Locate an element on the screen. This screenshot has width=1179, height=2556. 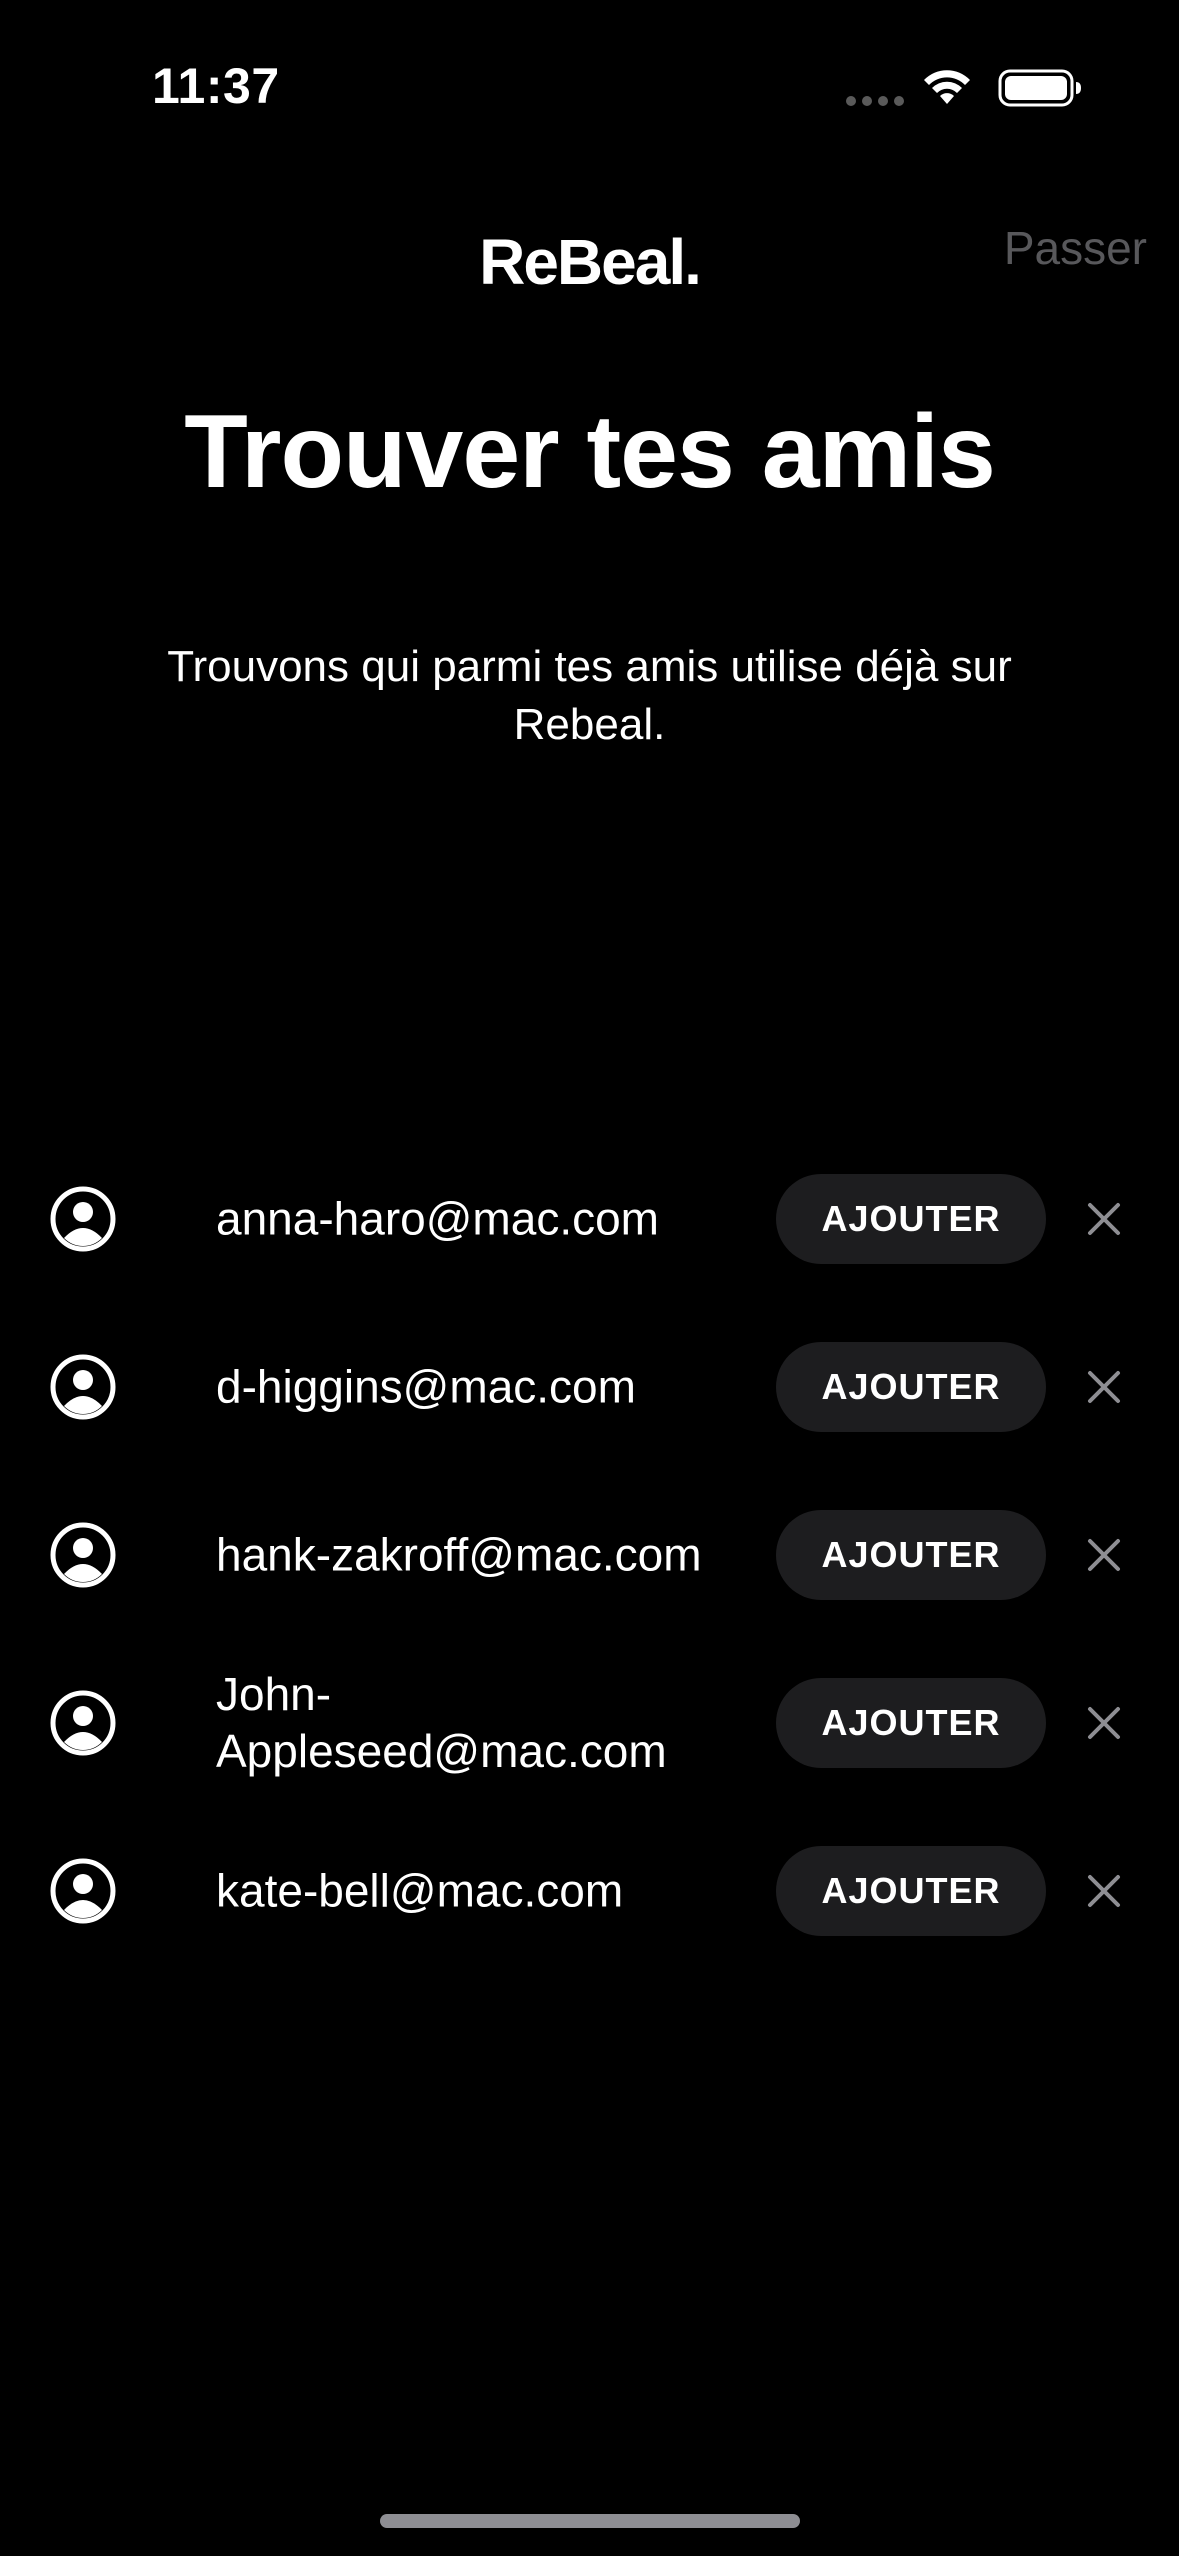
contact-email: John-Appleseed@mac.com is located at coordinates (441, 1722).